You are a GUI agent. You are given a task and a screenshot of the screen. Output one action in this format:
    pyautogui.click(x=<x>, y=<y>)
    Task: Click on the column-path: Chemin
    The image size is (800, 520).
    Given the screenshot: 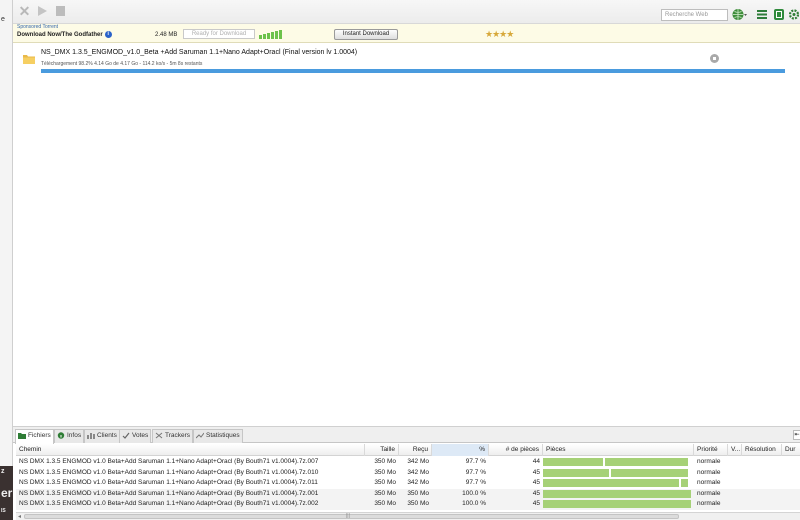 What is the action you would take?
    pyautogui.click(x=190, y=450)
    